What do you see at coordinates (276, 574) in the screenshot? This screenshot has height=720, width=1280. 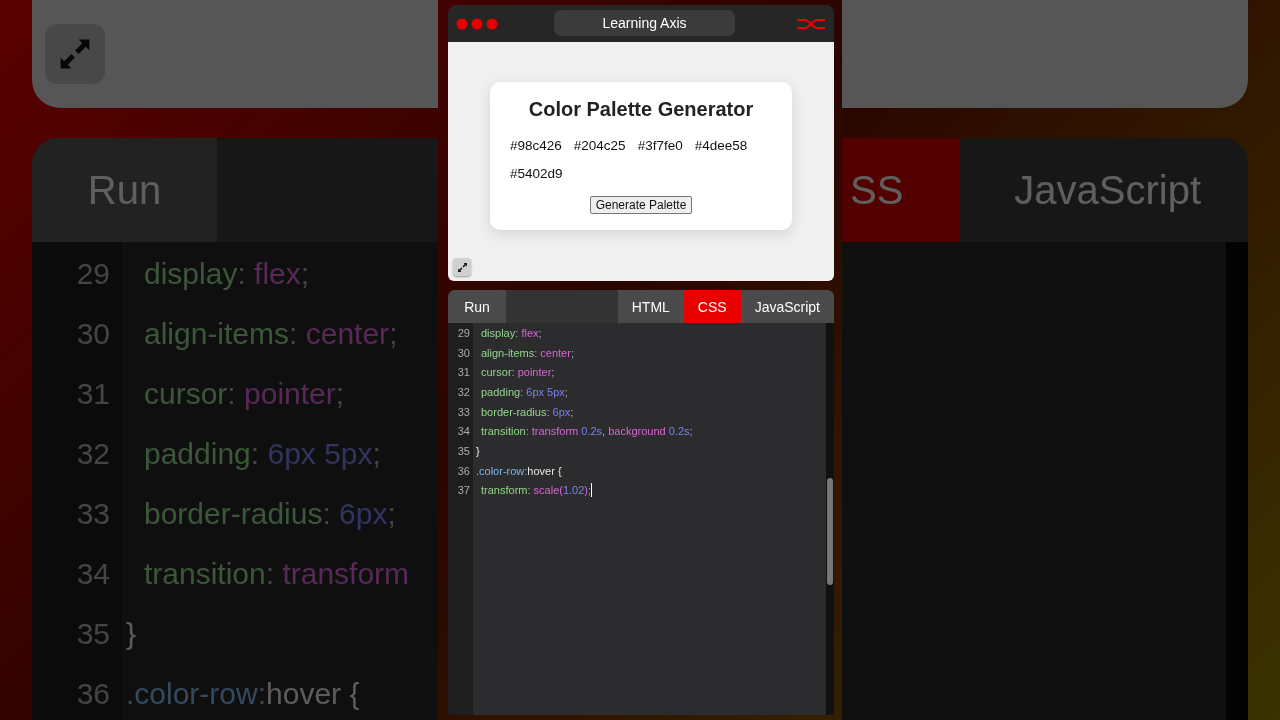 I see `code-text: transition: transform` at bounding box center [276, 574].